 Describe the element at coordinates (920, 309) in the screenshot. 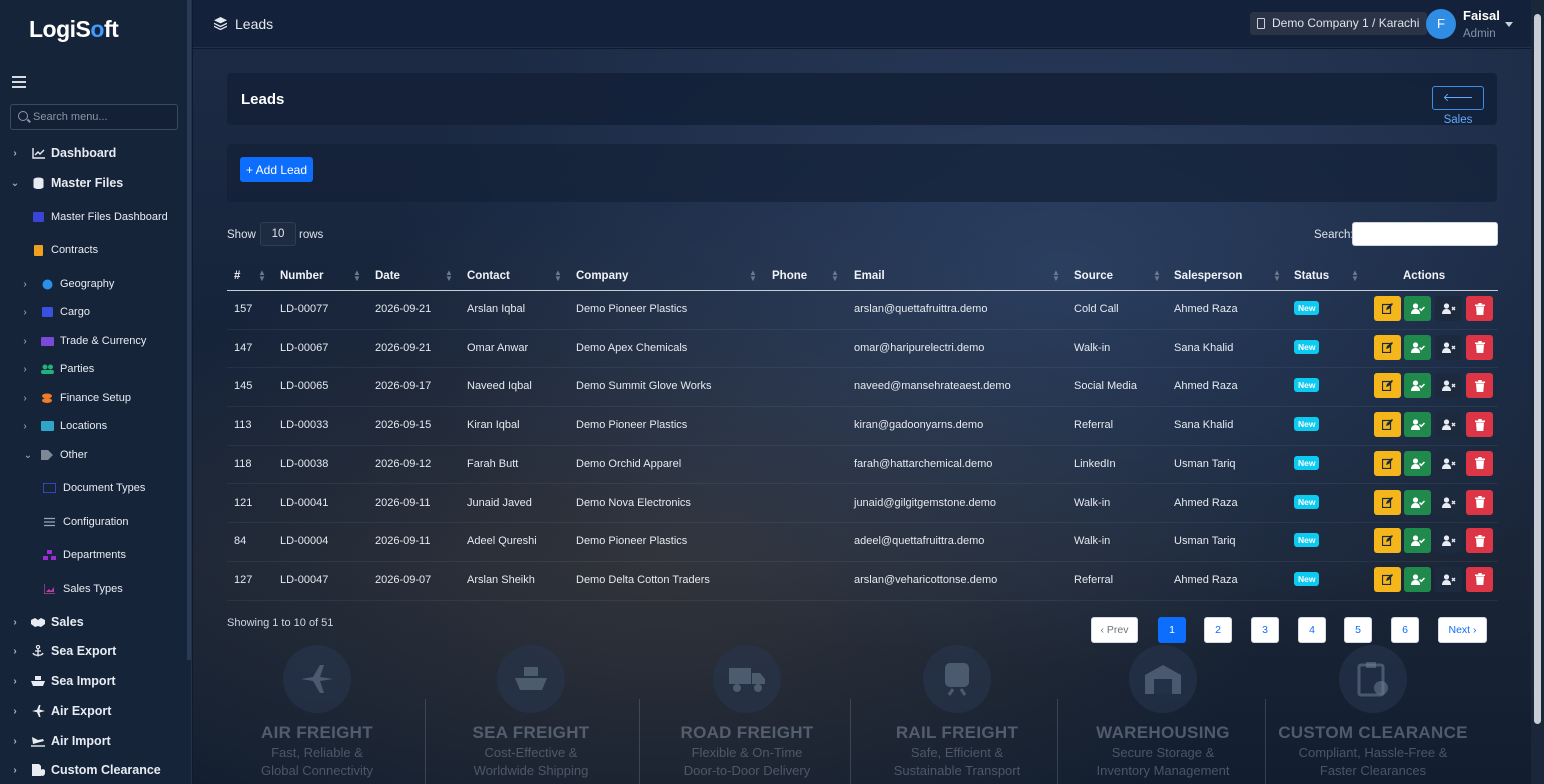

I see `cell-email: arslan@quettafruittra.demo` at that location.